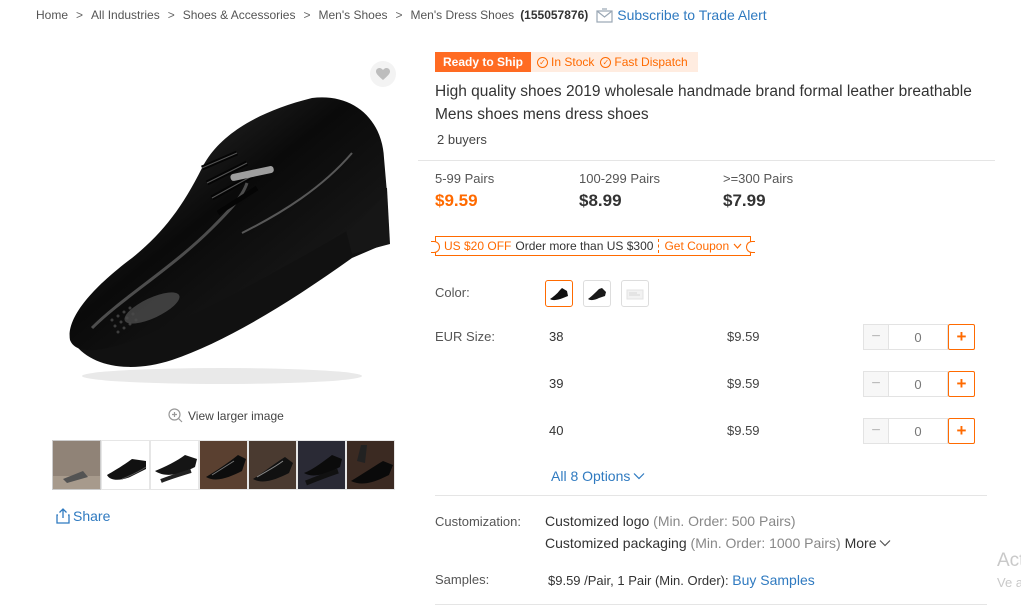 The width and height of the screenshot is (1021, 609). What do you see at coordinates (125, 15) in the screenshot?
I see `breadcrumb-all-industries: All Industries` at bounding box center [125, 15].